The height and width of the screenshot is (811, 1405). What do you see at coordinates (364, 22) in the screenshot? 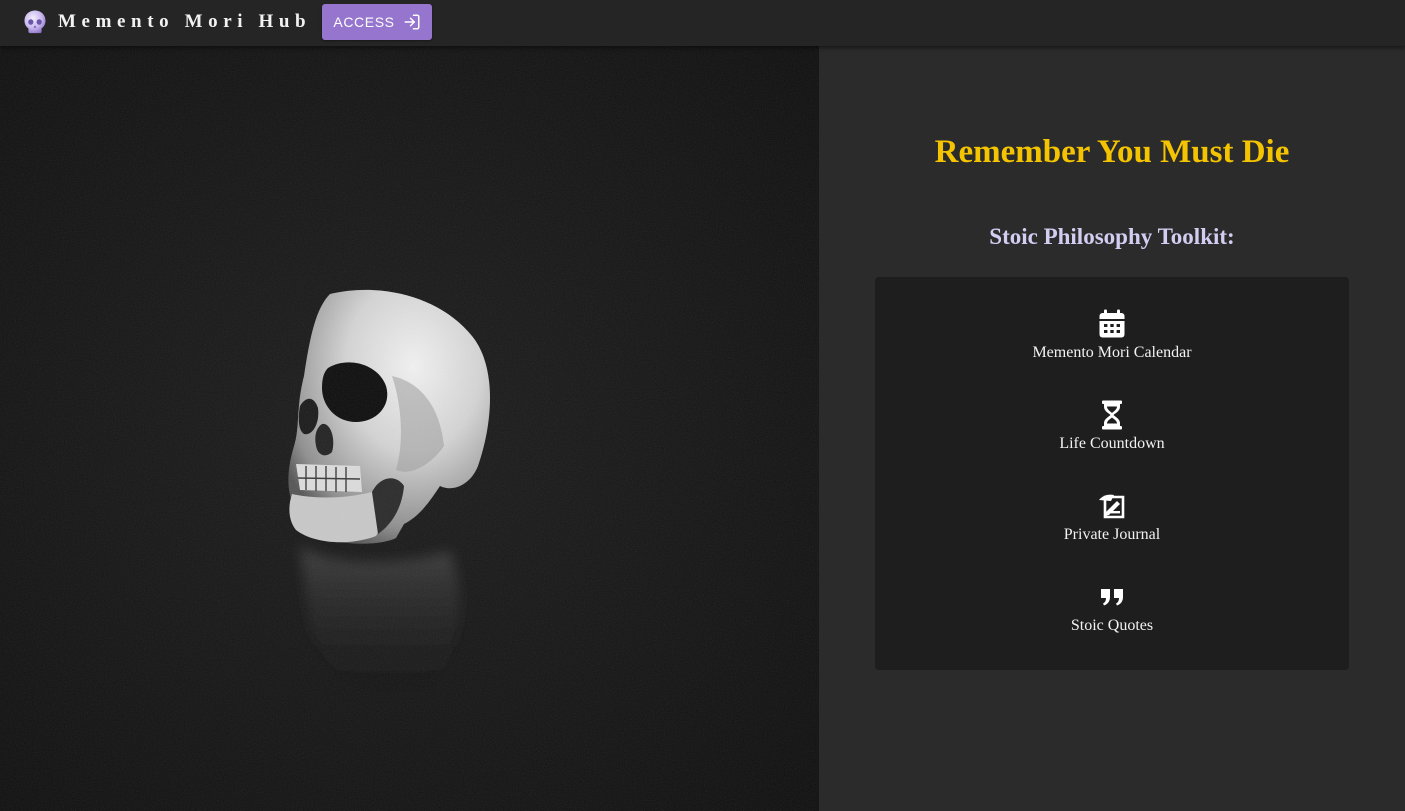
I see `access-label: ACCESS` at bounding box center [364, 22].